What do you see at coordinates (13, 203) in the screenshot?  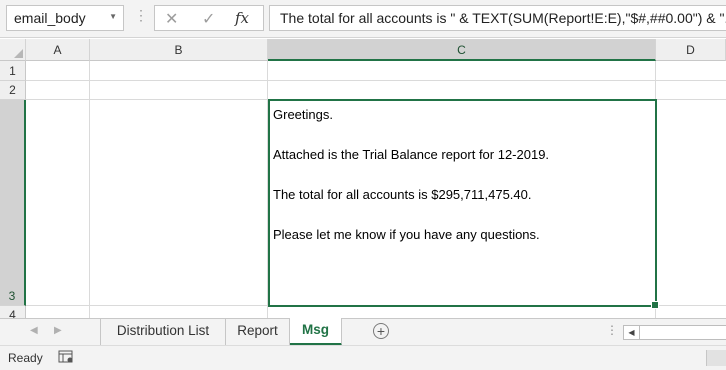 I see `row-header-3: 3` at bounding box center [13, 203].